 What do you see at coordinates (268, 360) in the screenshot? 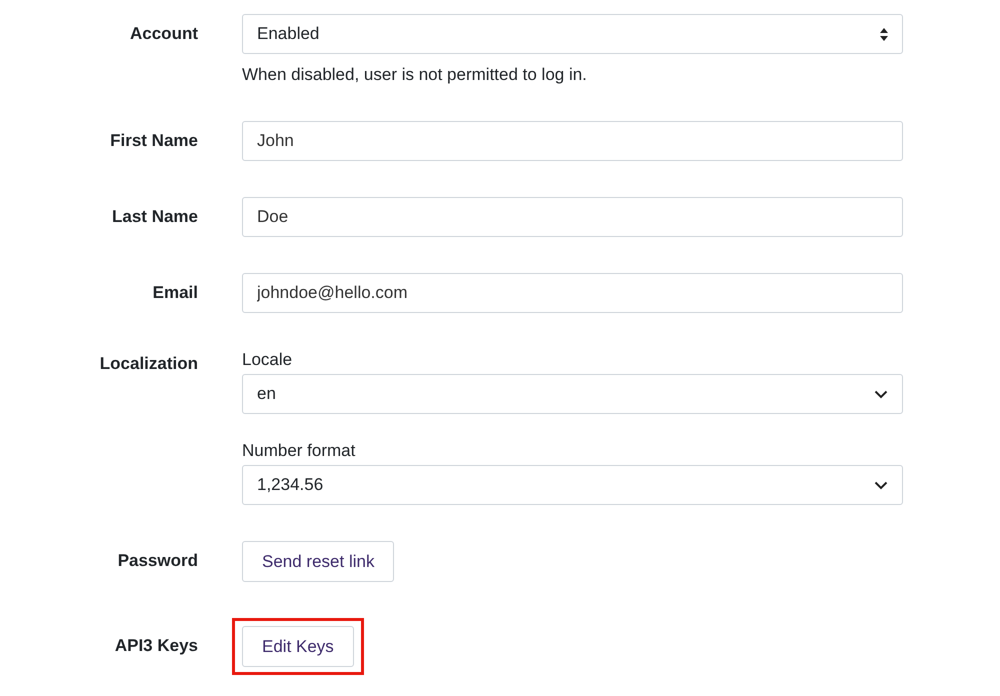
I see `field-label: Locale` at bounding box center [268, 360].